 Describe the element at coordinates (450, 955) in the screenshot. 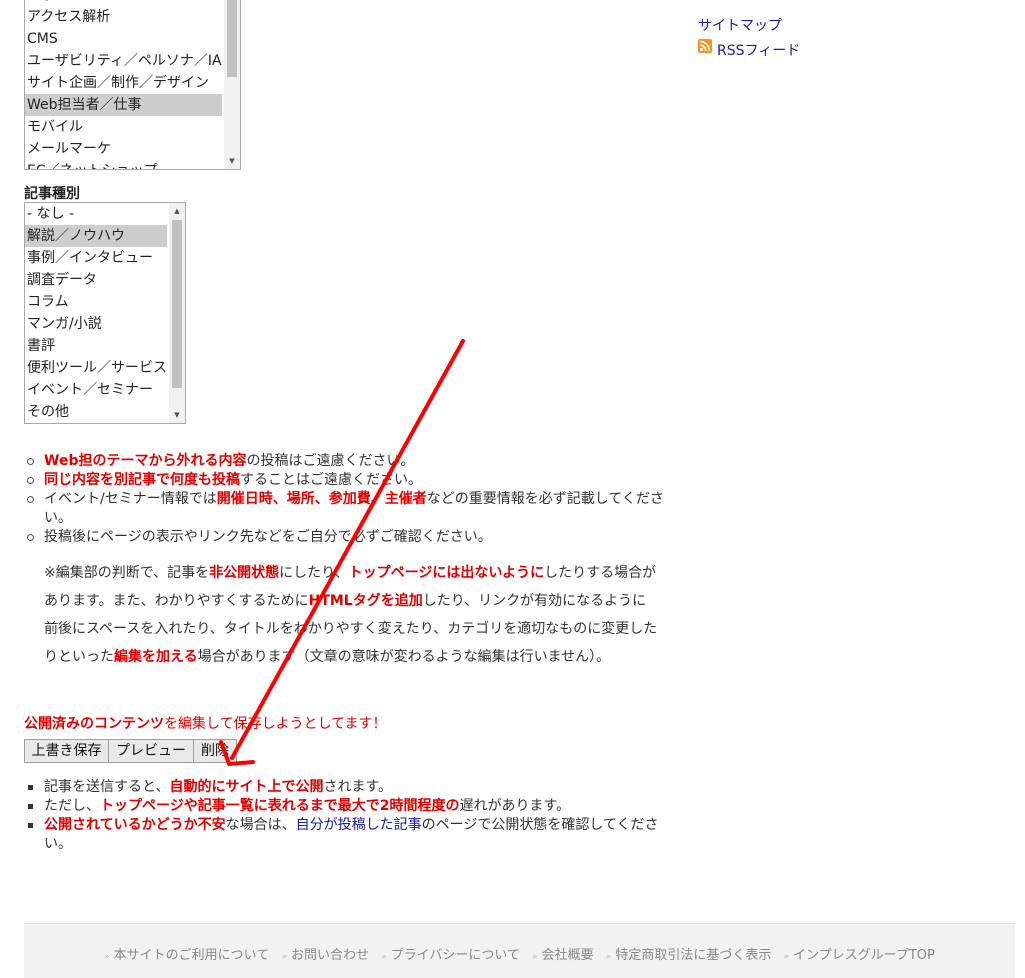

I see `footer-link-privacy: » プライバシーについて` at that location.